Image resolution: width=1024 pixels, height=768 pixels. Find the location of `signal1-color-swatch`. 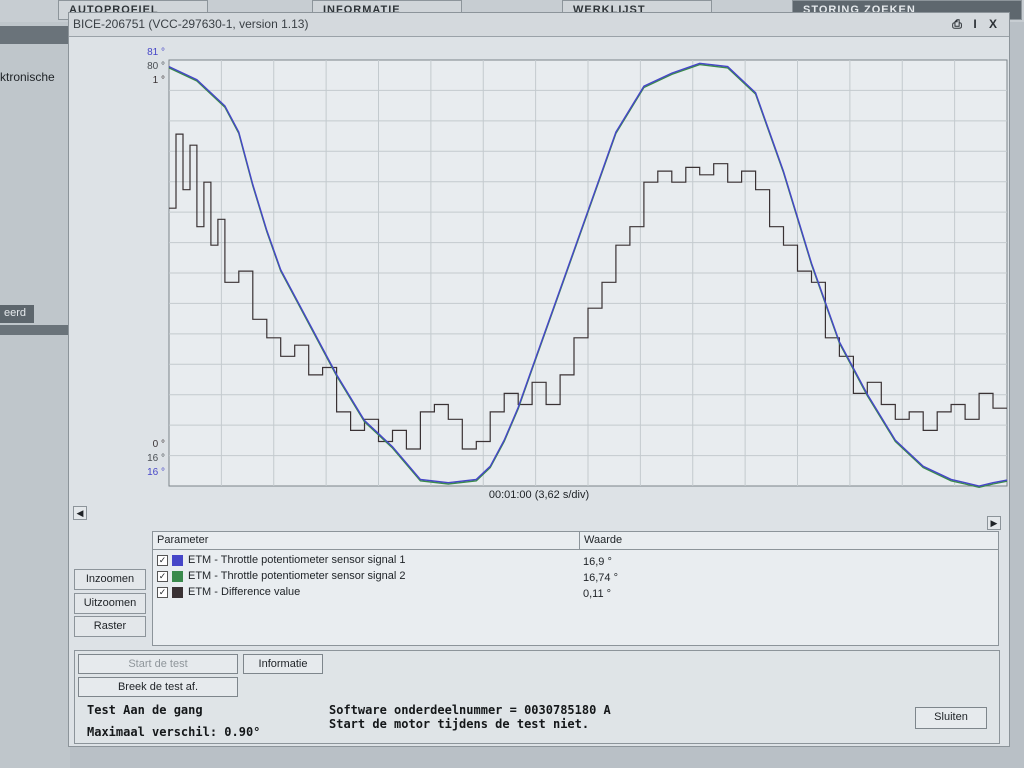

signal1-color-swatch is located at coordinates (177, 560).